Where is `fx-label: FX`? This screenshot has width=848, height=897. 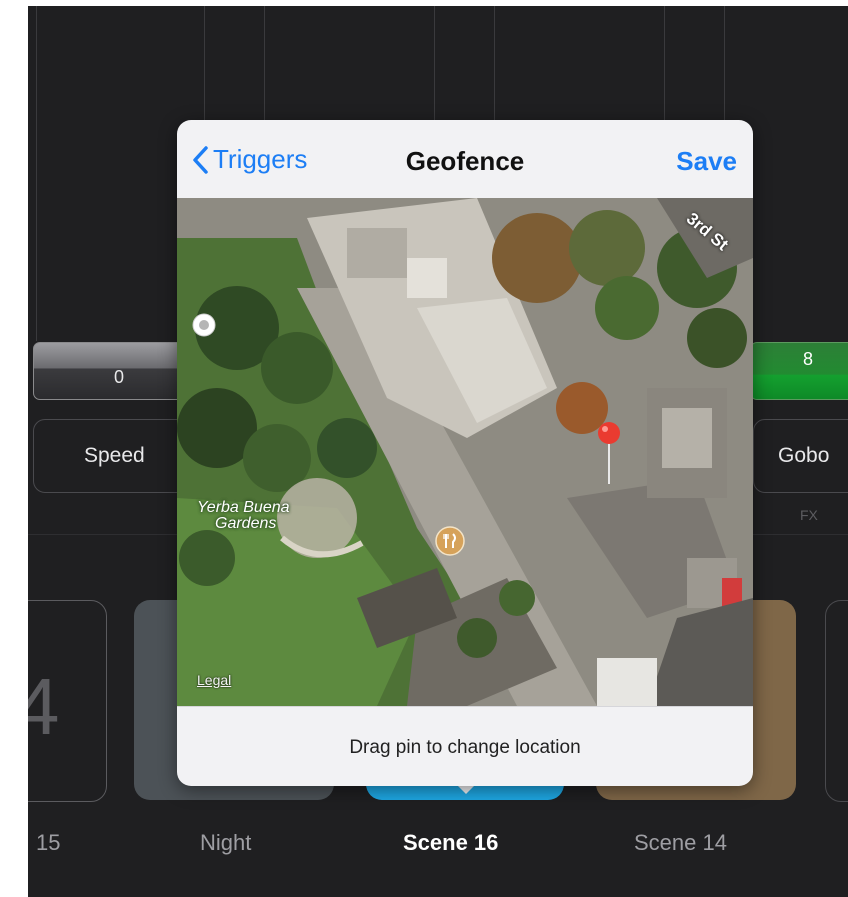 fx-label: FX is located at coordinates (809, 515).